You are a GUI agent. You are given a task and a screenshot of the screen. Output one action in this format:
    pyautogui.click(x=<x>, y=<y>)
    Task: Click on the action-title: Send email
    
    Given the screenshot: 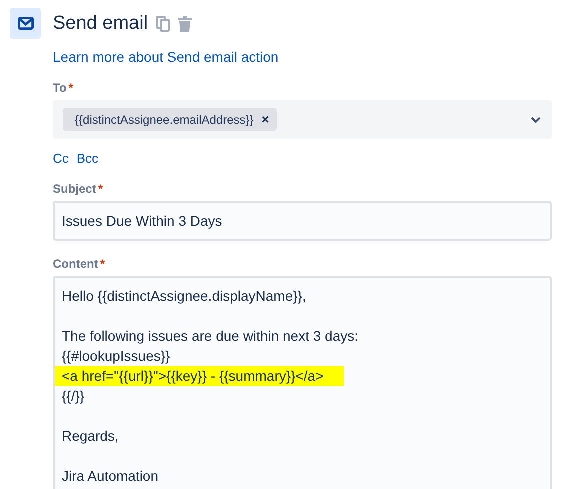 What is the action you would take?
    pyautogui.click(x=100, y=23)
    